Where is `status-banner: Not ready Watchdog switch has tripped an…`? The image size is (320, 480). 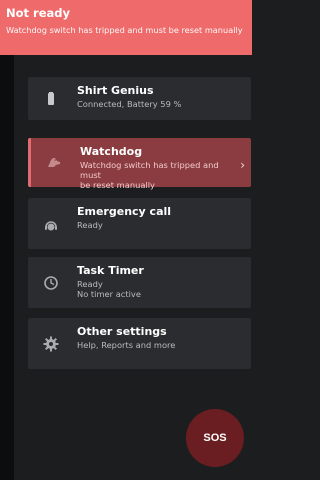
status-banner: Not ready Watchdog switch has tripped an… is located at coordinates (126, 27).